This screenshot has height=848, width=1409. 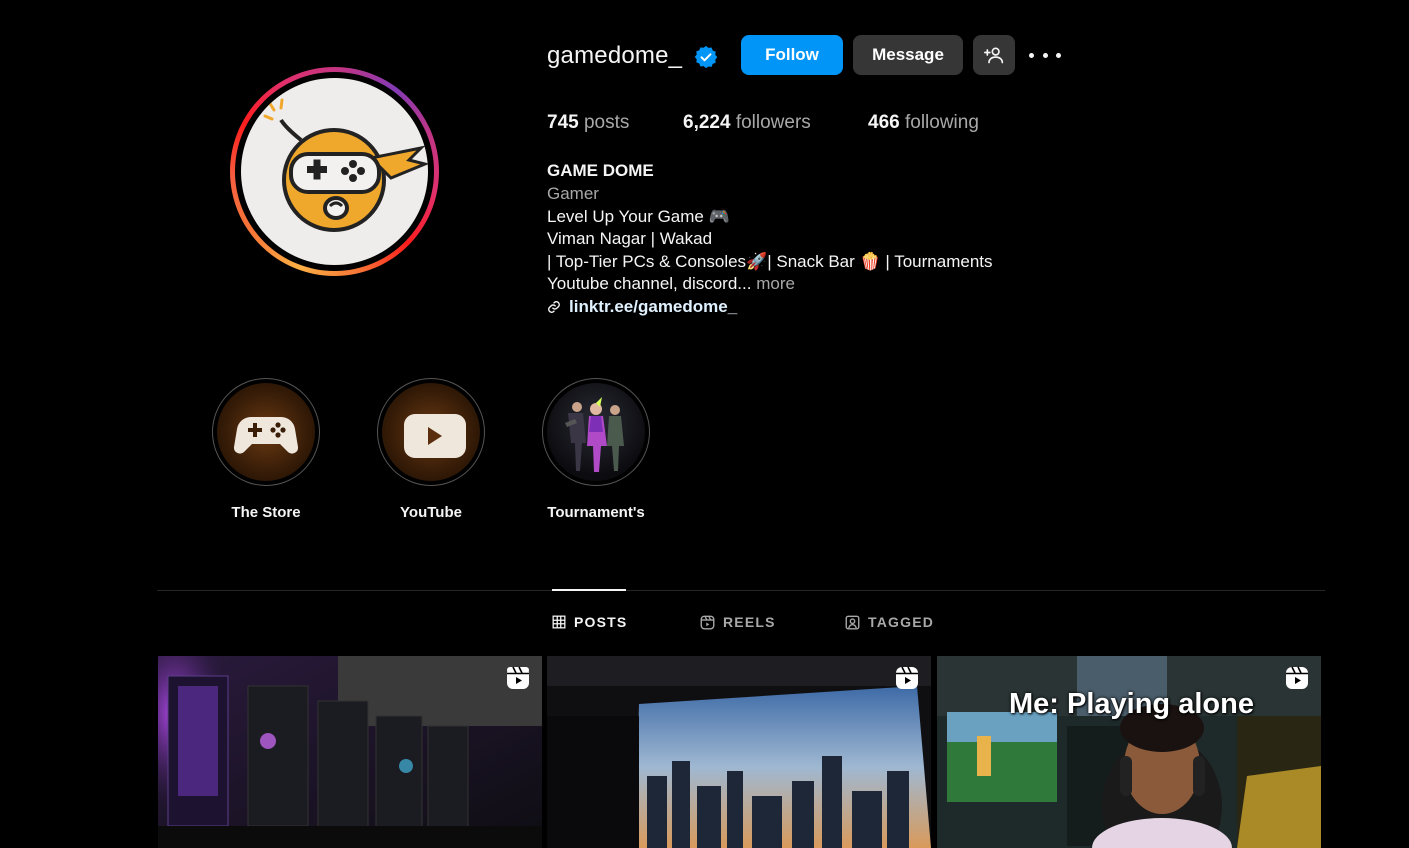 What do you see at coordinates (749, 622) in the screenshot?
I see `tab-label: REELS` at bounding box center [749, 622].